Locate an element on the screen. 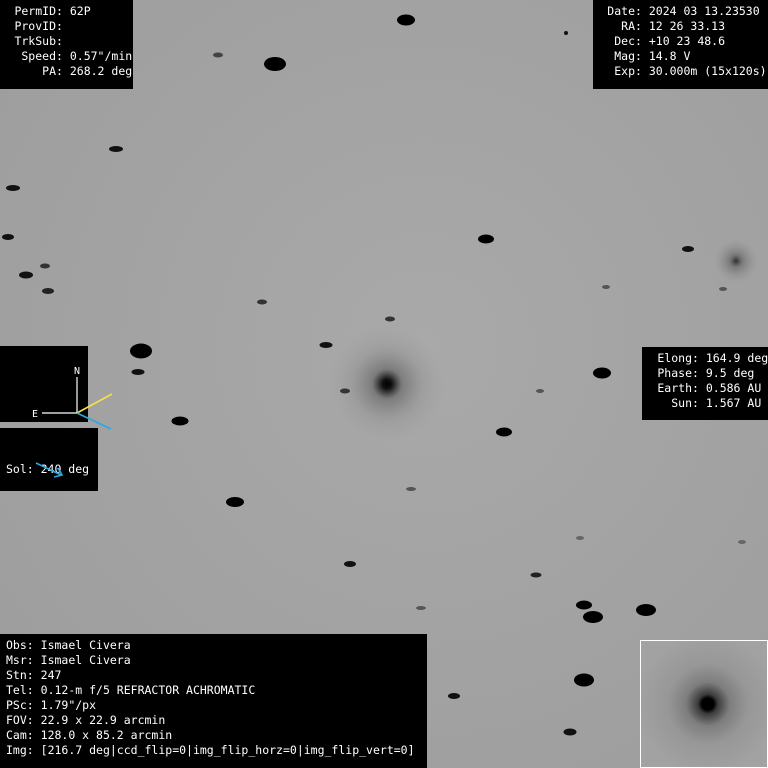 The image size is (768, 768). info-value: 1.79"/px is located at coordinates (68, 705).